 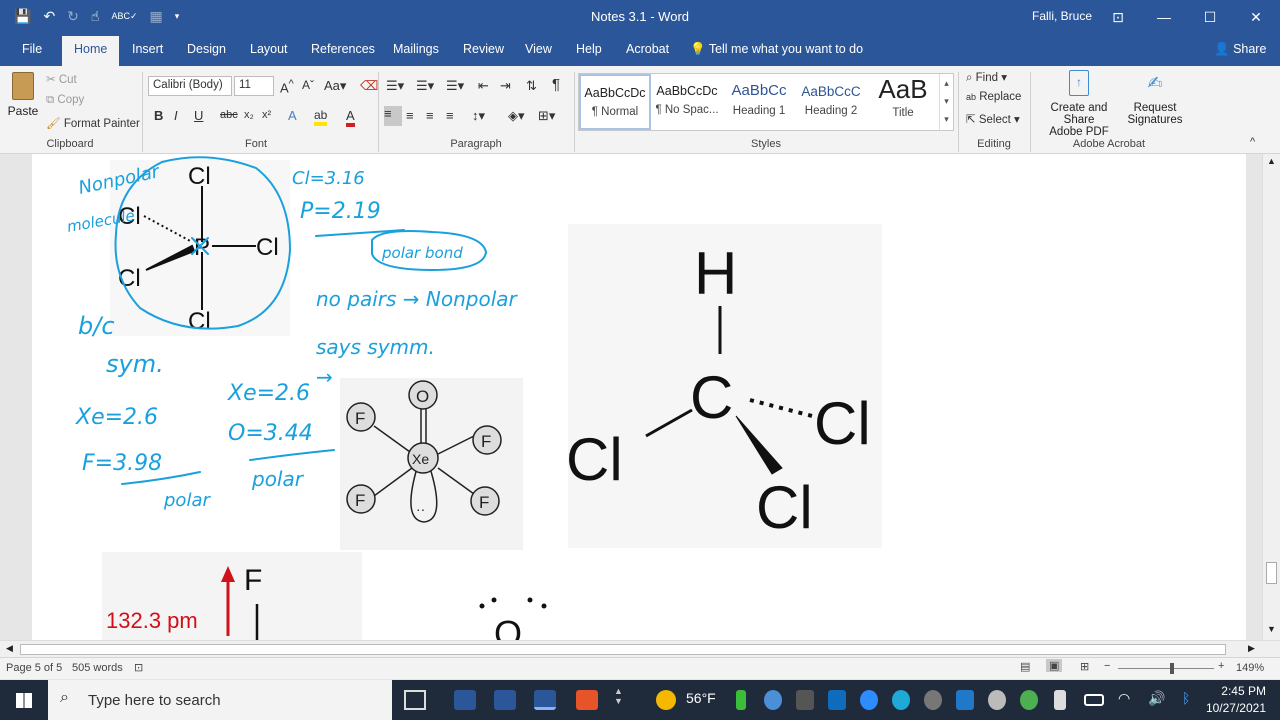 What do you see at coordinates (416, 49) in the screenshot?
I see `tab-mailings: Mailings` at bounding box center [416, 49].